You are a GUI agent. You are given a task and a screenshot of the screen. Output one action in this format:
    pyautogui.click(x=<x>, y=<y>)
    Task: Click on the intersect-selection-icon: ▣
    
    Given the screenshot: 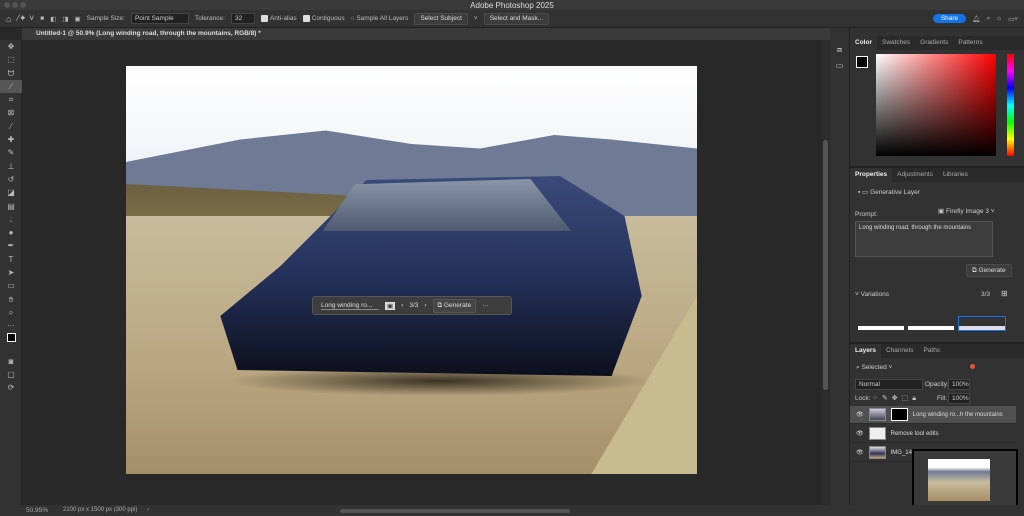 What is the action you would take?
    pyautogui.click(x=78, y=19)
    